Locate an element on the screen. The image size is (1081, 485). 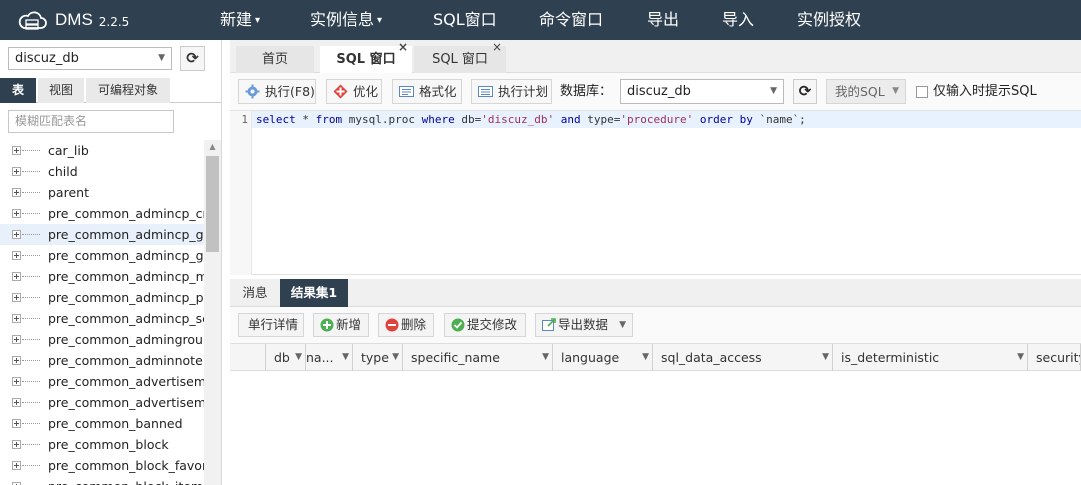
column-header: language ▼ is located at coordinates (603, 357).